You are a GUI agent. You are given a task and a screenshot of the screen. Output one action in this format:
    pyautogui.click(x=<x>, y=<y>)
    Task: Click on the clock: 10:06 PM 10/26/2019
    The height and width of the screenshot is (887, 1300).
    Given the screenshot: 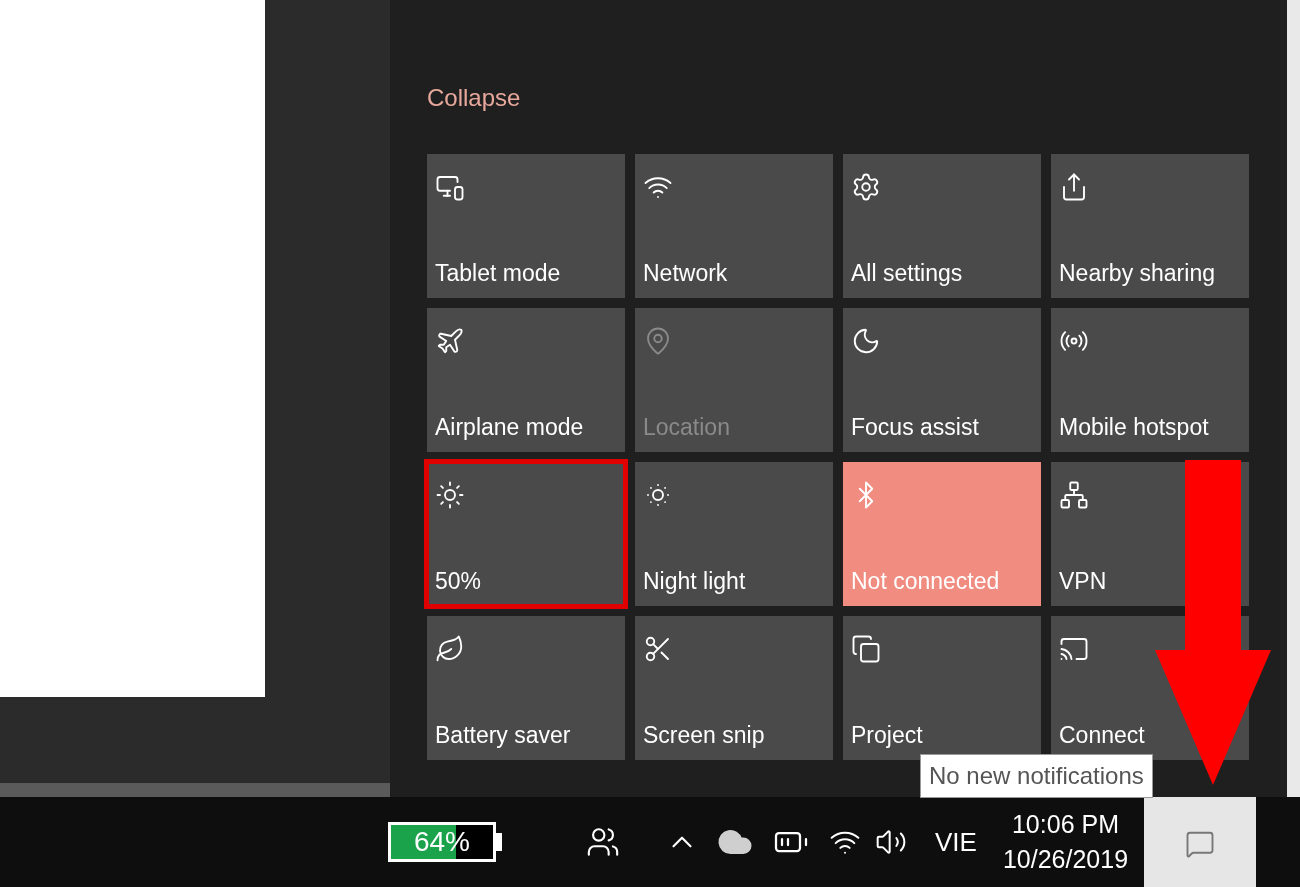 What is the action you would take?
    pyautogui.click(x=1065, y=842)
    